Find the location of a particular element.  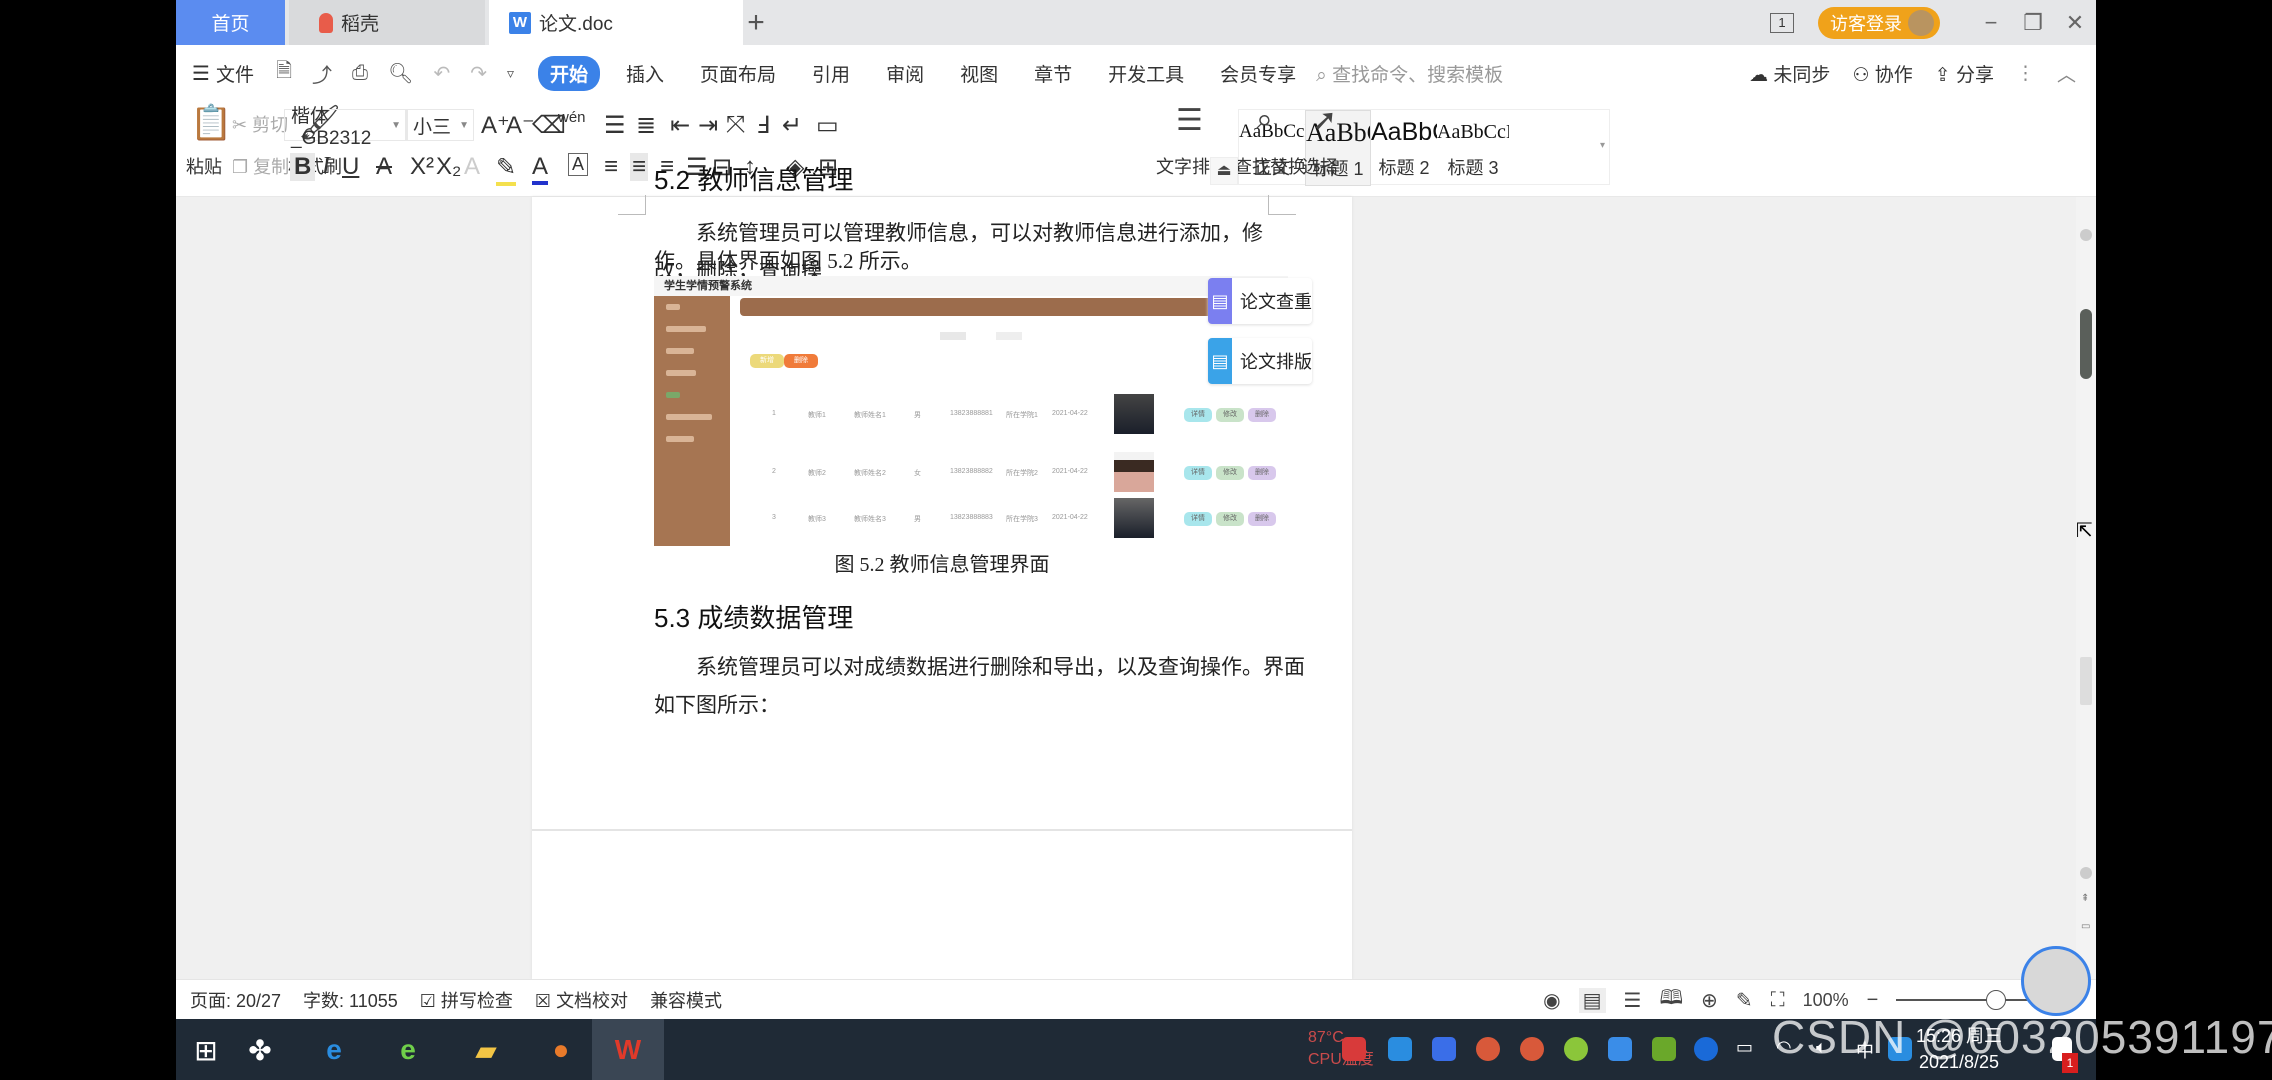

spell-check-button: ☑ 拼写检查 is located at coordinates (466, 1000).